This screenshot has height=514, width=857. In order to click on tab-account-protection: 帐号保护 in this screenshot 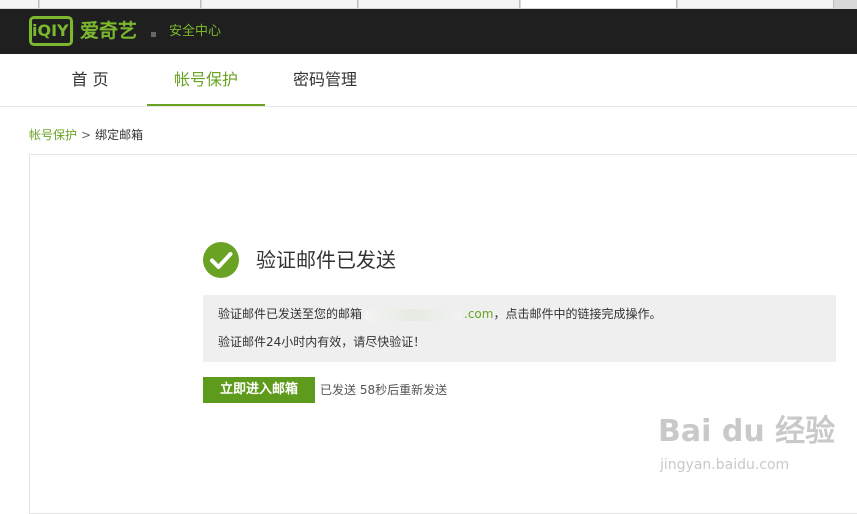, I will do `click(206, 80)`.